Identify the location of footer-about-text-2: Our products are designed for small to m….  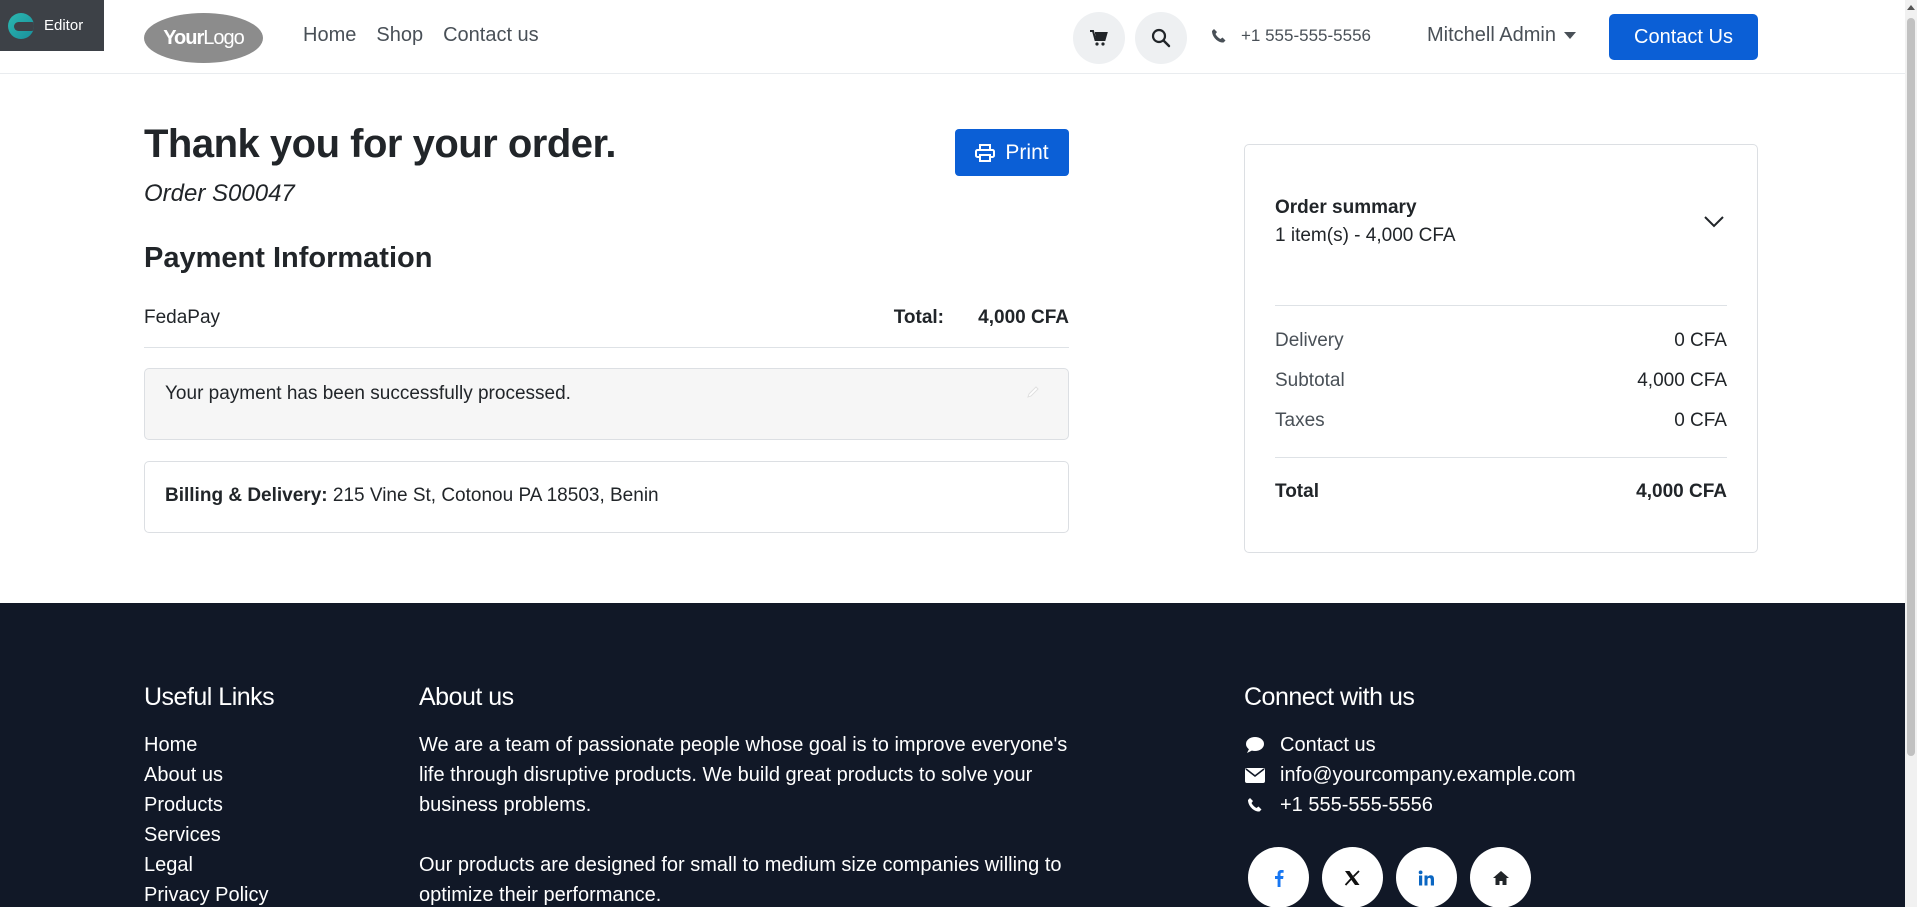
(740, 880).